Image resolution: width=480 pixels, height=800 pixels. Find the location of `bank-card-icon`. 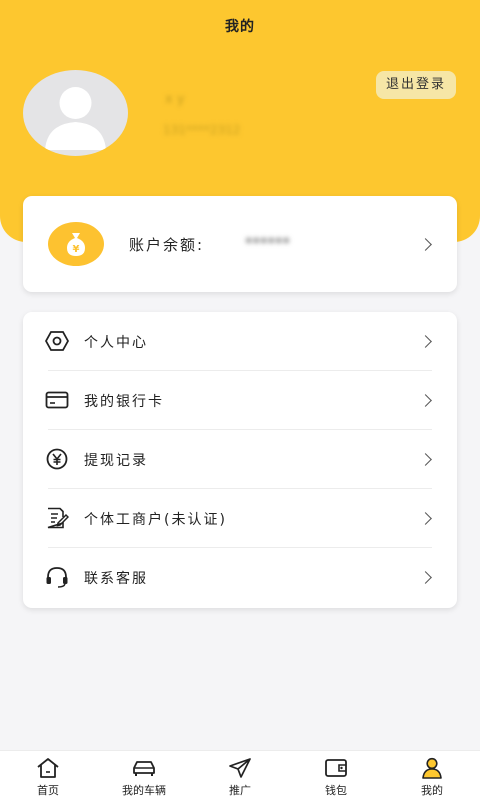

bank-card-icon is located at coordinates (57, 400).